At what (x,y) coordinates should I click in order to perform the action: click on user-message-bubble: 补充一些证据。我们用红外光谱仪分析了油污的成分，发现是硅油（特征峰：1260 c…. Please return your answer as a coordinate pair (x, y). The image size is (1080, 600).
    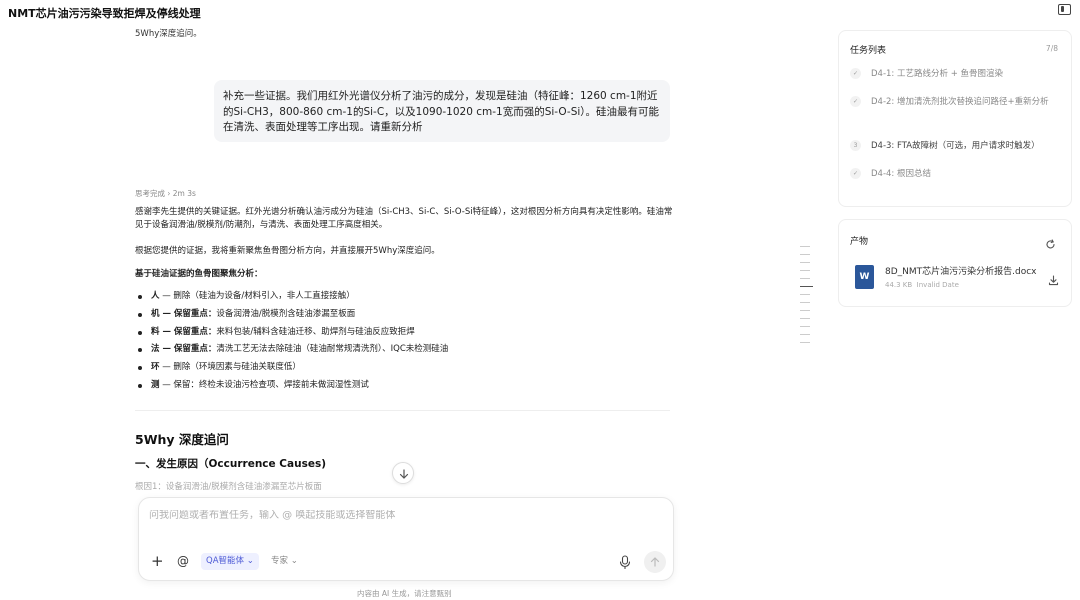
    Looking at the image, I should click on (442, 111).